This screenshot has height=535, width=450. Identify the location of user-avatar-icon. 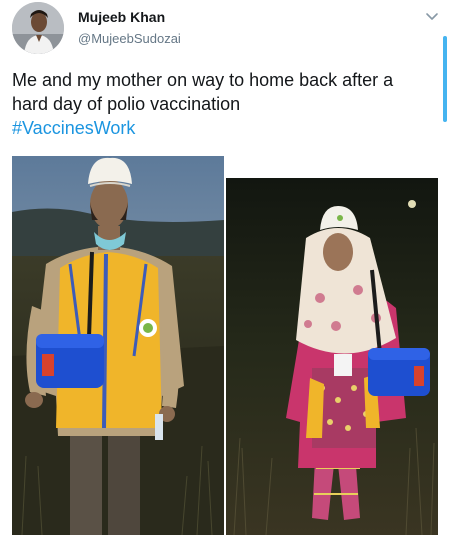
(38, 28).